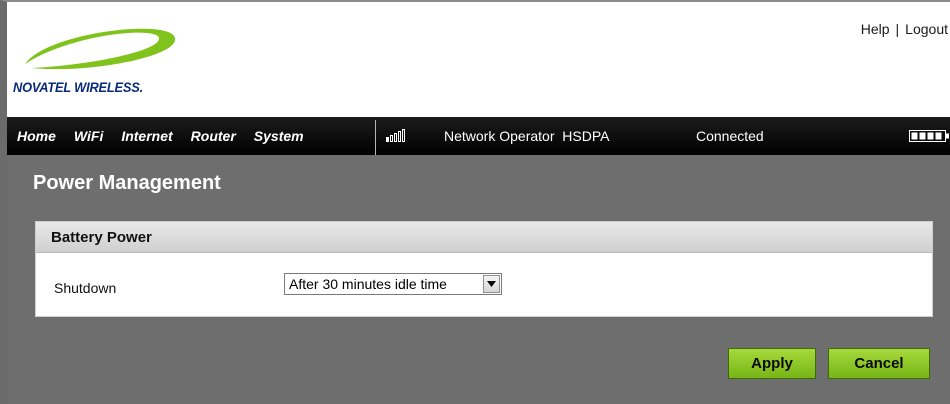  I want to click on main-nav: Home WiFi Internet Router System, so click(159, 136).